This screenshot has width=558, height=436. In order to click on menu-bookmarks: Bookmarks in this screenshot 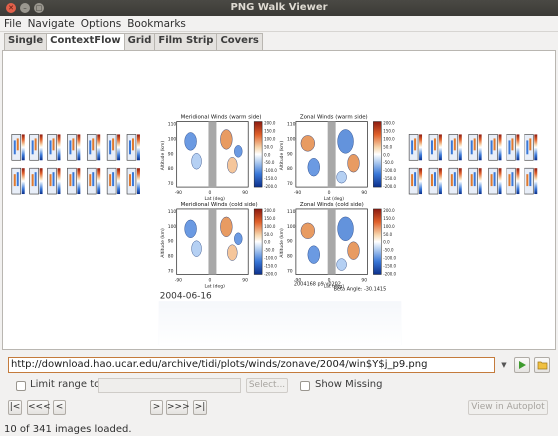, I will do `click(156, 24)`.